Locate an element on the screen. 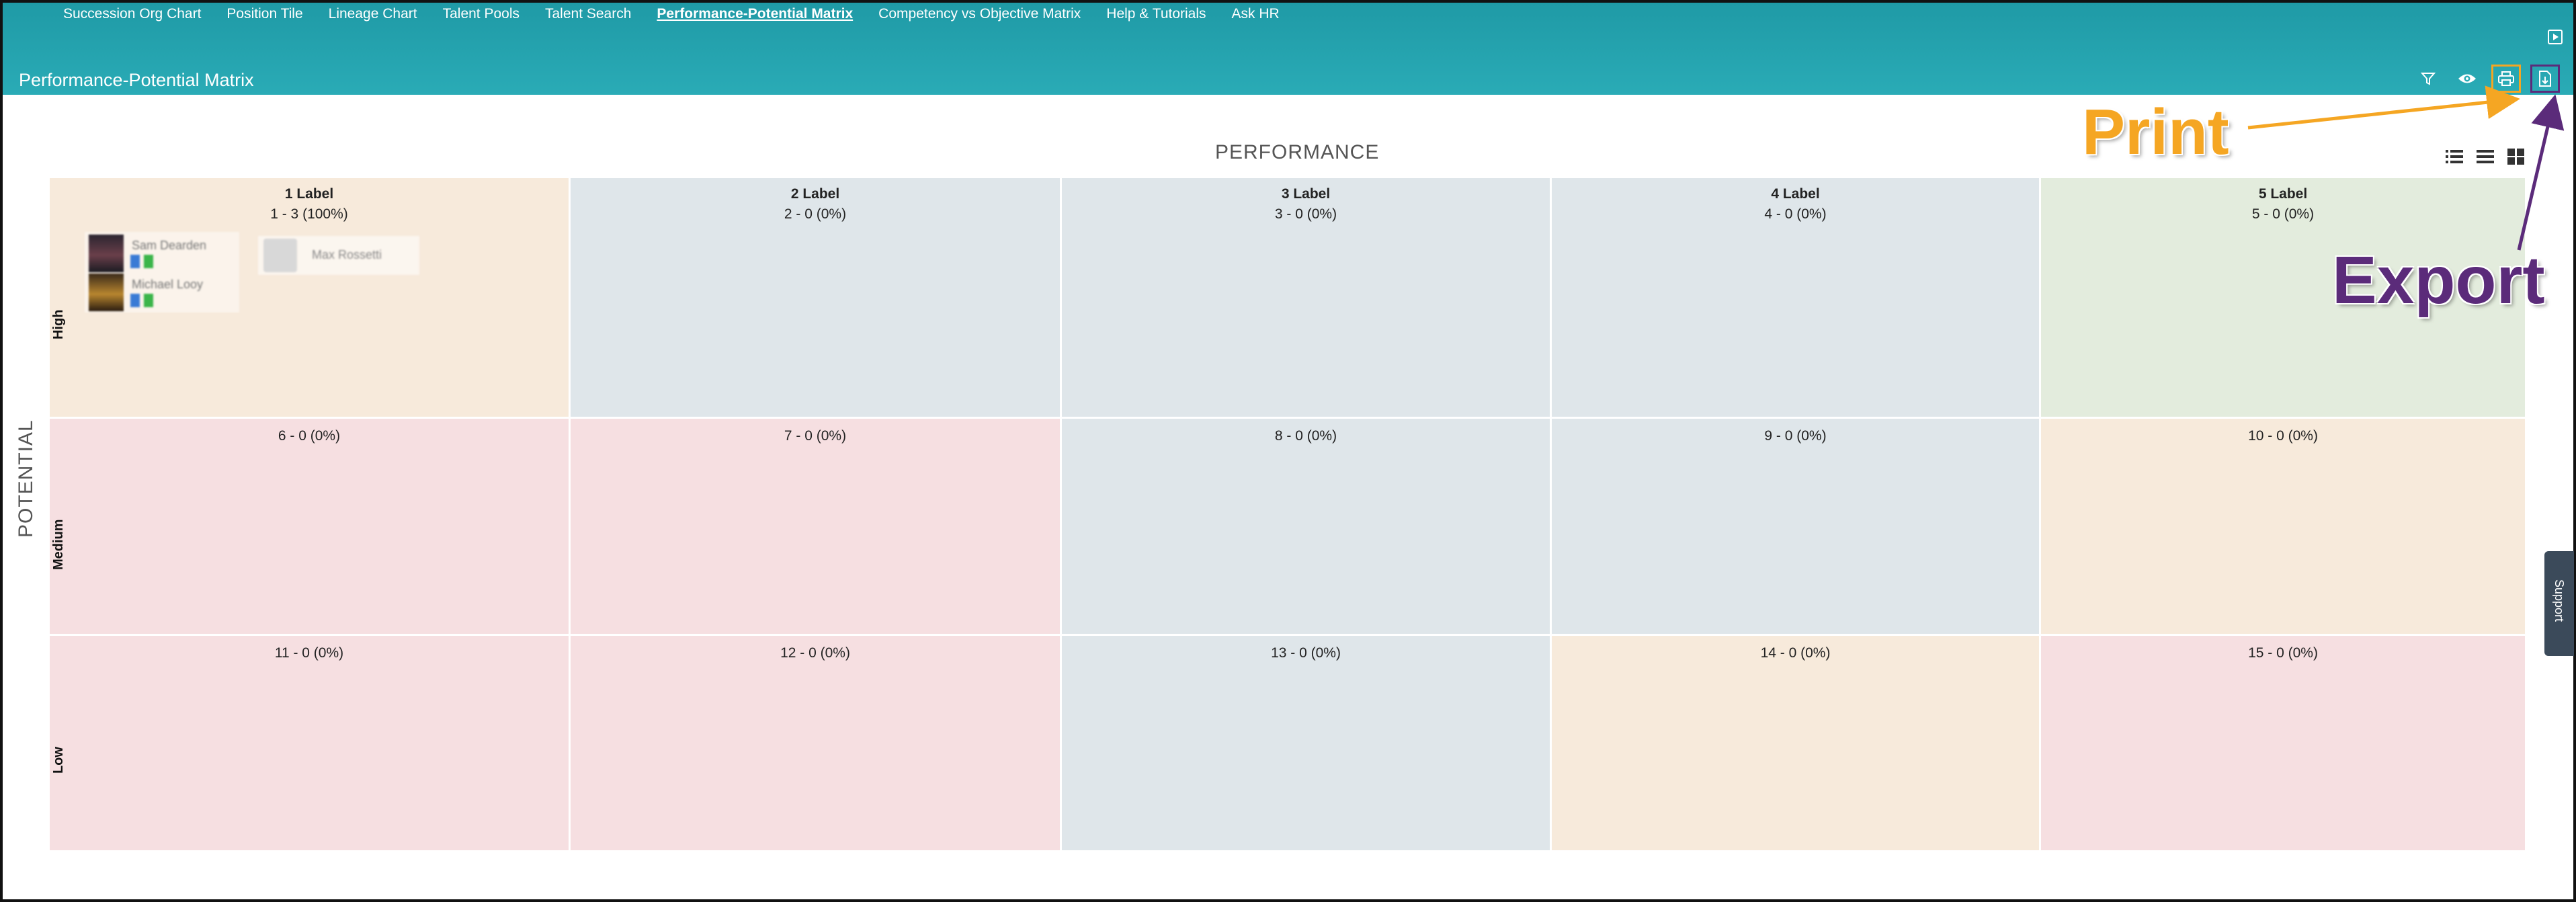 The image size is (2576, 902). nav-succession-org-chart: Succession Org Chart is located at coordinates (132, 14).